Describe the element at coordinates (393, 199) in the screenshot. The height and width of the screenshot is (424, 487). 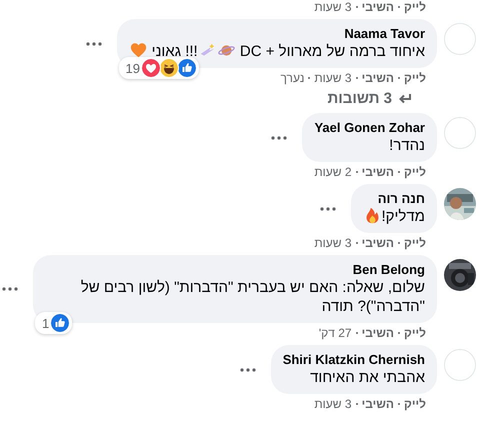
I see `author-name: חנה רוה` at that location.